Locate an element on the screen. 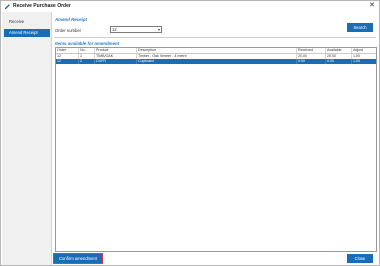 The width and height of the screenshot is (380, 266). sidebar-item-amend-receipt: Amend Receipt is located at coordinates (27, 33).